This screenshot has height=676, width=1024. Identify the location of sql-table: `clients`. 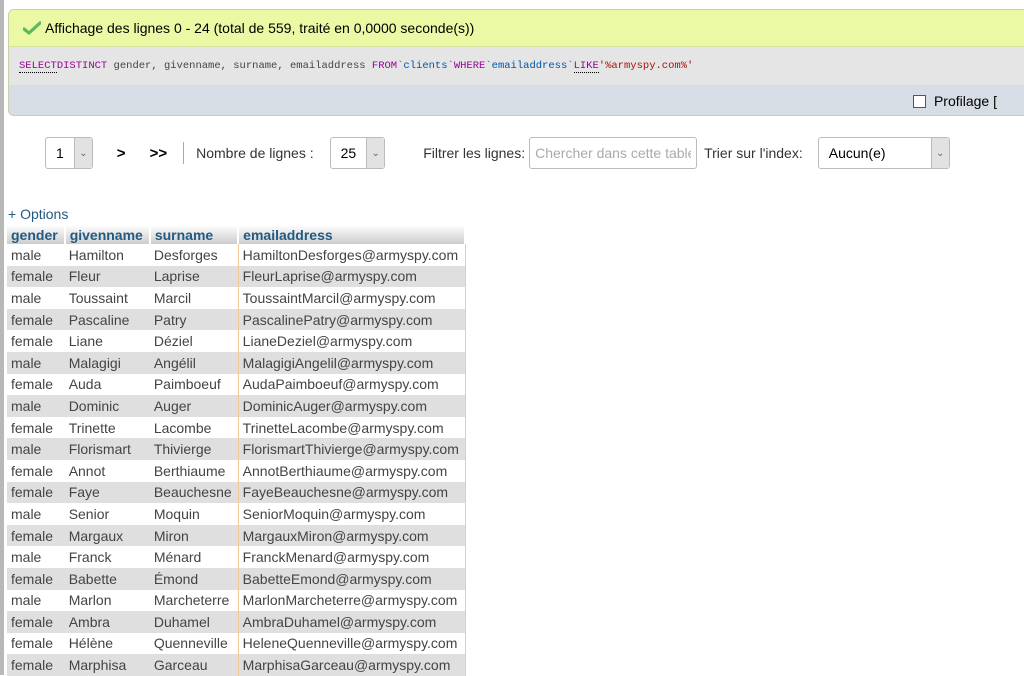
(425, 66).